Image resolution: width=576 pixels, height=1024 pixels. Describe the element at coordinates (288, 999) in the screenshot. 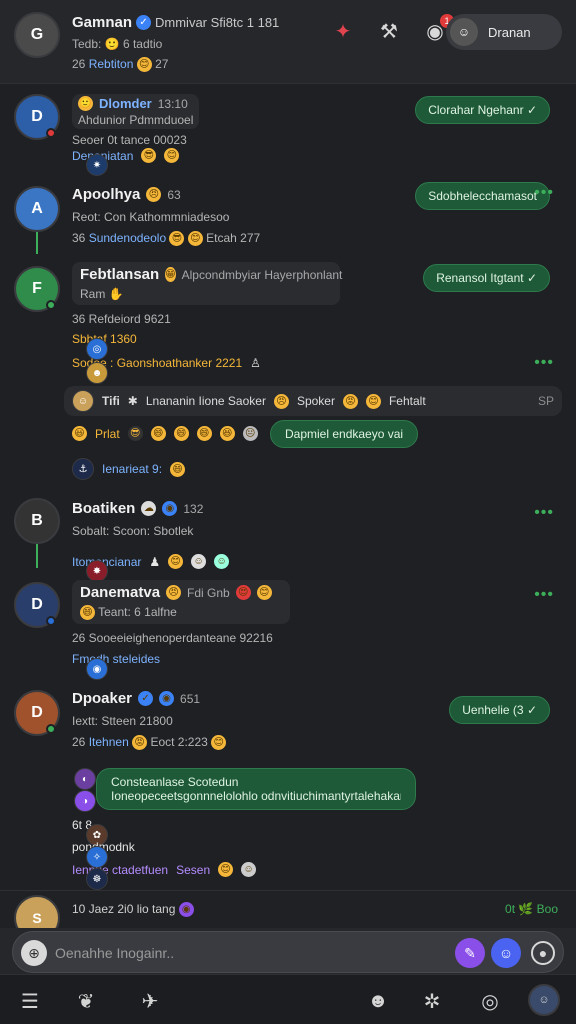

I see `bottom-nav: ☰ ❦ ✈ ☻ ✲ ◎ ☺` at that location.